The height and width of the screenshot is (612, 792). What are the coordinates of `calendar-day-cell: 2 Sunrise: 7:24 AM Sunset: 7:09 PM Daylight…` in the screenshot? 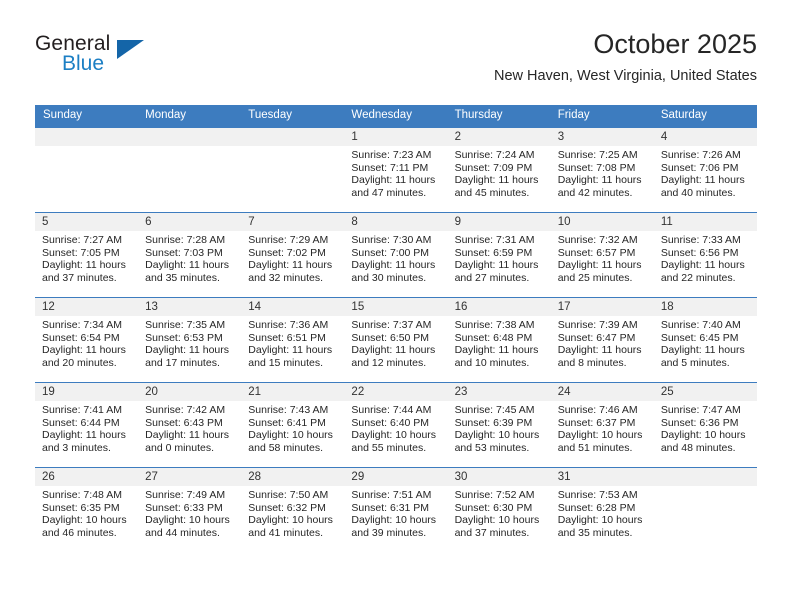 It's located at (499, 170).